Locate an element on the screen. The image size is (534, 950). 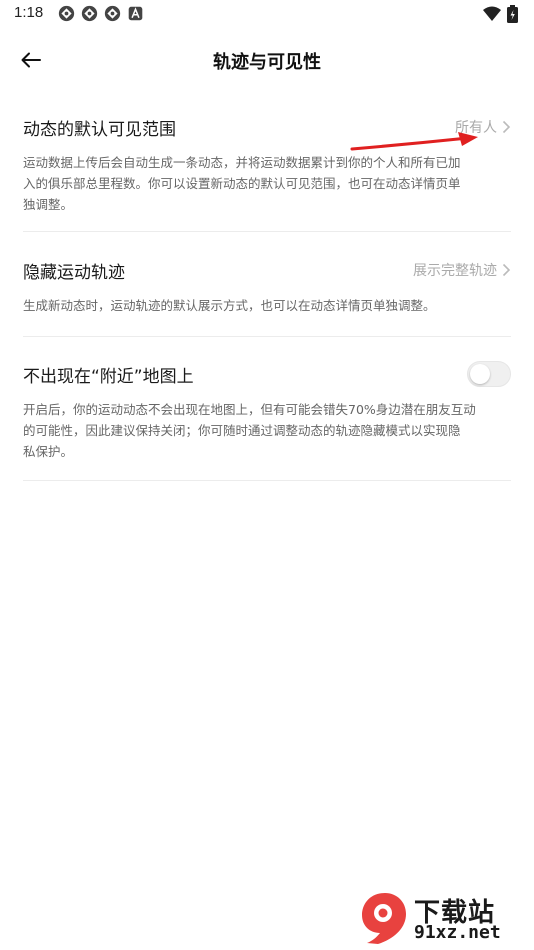
notification-icons is located at coordinates (101, 13).